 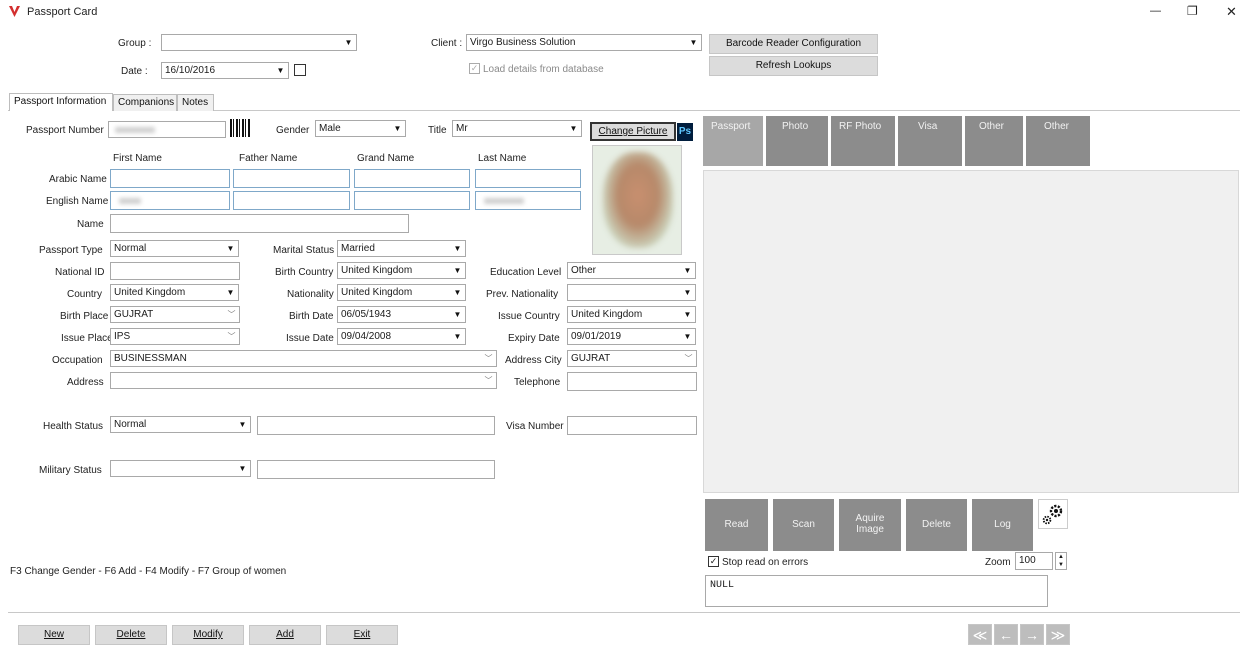 I want to click on arabic-first-name-input, so click(x=170, y=178).